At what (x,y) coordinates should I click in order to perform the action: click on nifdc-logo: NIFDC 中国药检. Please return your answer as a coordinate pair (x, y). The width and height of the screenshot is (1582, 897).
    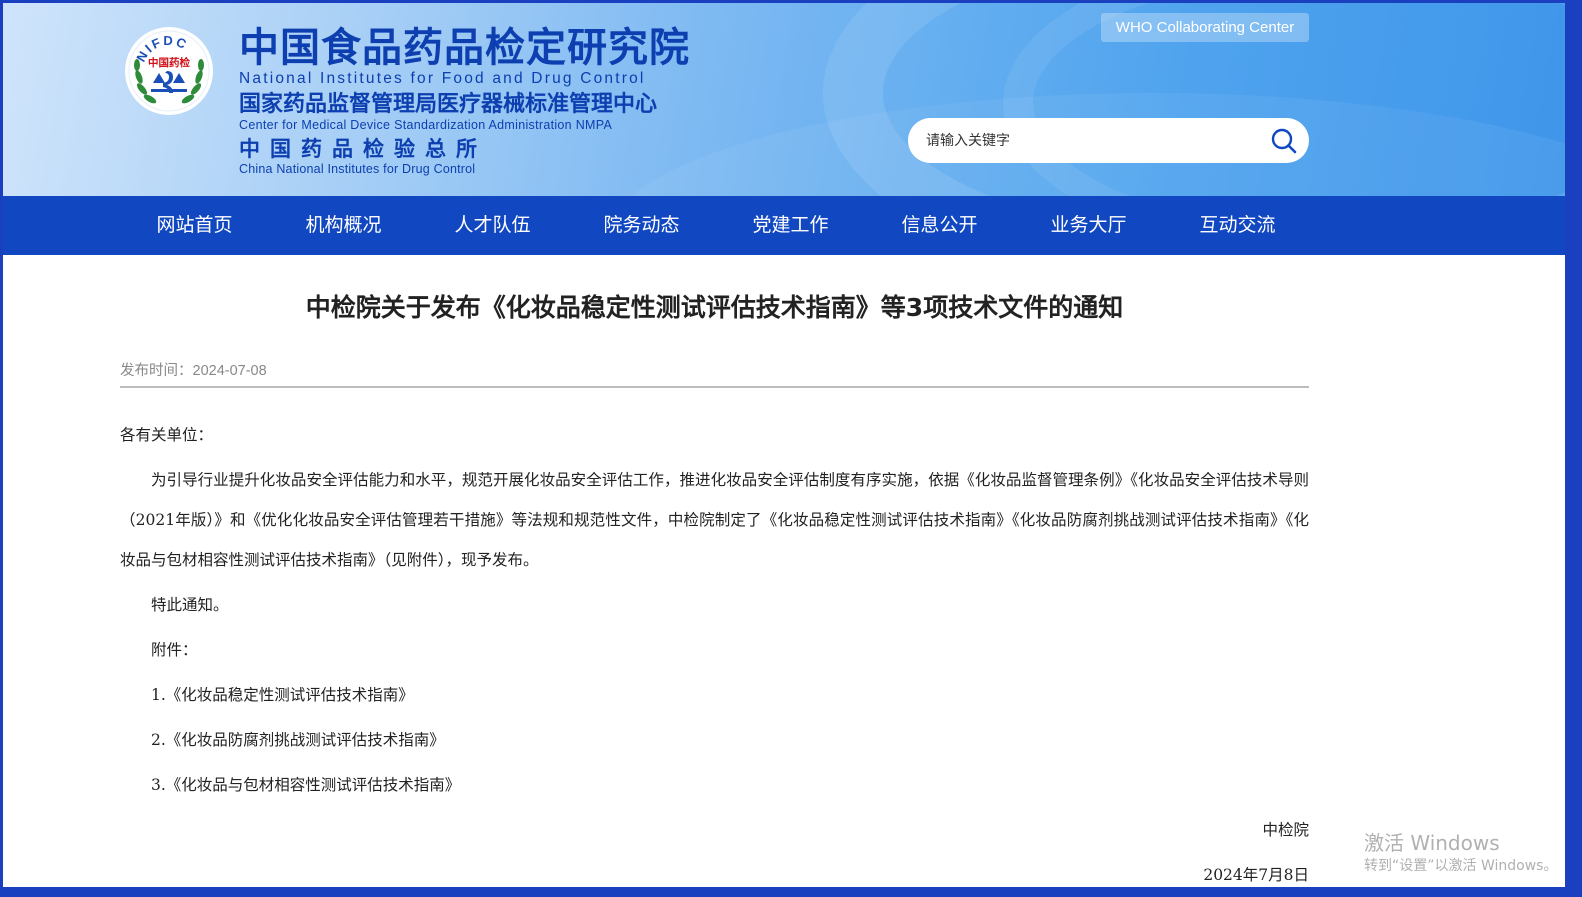
    Looking at the image, I should click on (169, 71).